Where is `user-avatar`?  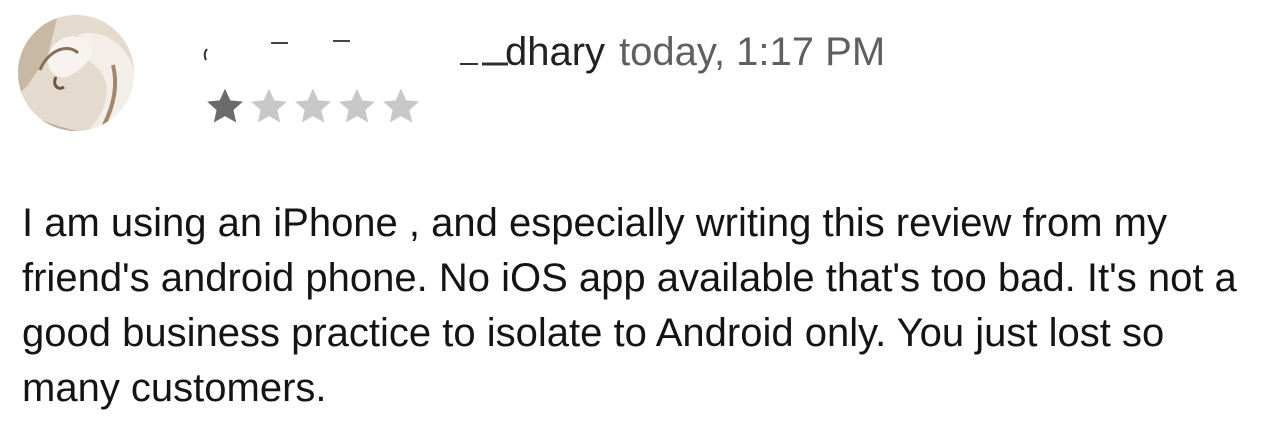
user-avatar is located at coordinates (76, 73).